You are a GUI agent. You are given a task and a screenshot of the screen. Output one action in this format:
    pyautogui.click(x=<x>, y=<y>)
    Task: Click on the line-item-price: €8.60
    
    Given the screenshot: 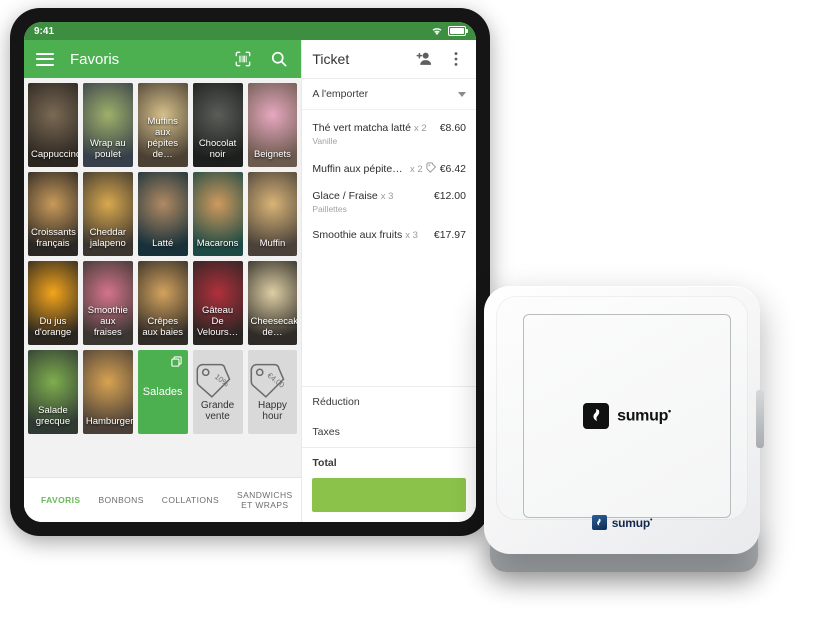 What is the action you would take?
    pyautogui.click(x=452, y=128)
    